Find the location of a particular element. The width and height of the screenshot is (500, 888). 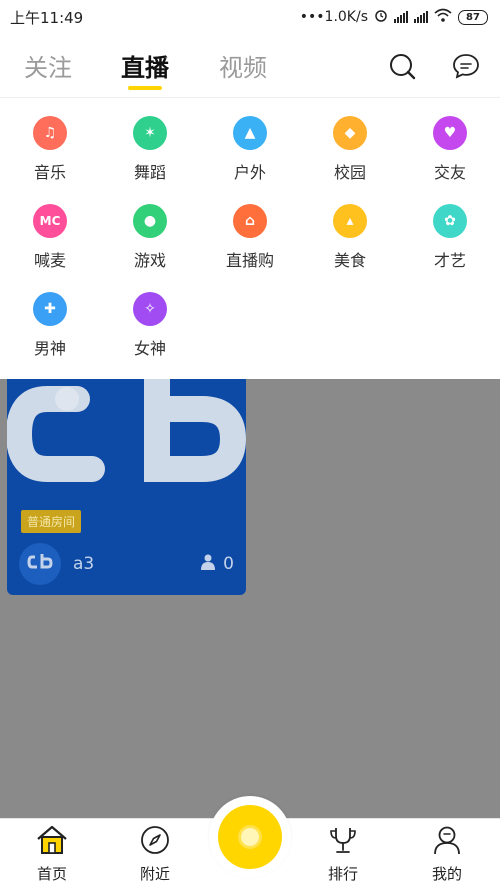

live-camera-icon is located at coordinates (250, 837).